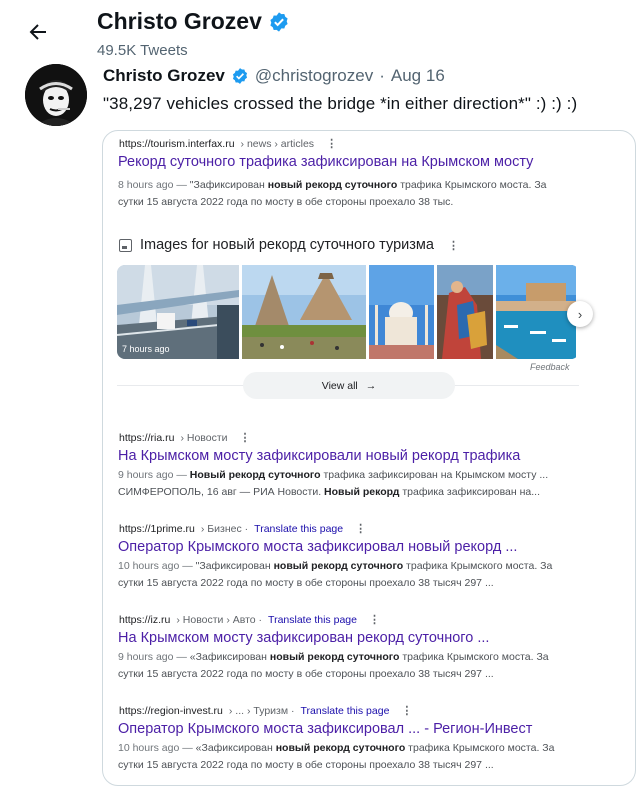  I want to click on snippet-bold: Новый рекорд суточного, so click(255, 475).